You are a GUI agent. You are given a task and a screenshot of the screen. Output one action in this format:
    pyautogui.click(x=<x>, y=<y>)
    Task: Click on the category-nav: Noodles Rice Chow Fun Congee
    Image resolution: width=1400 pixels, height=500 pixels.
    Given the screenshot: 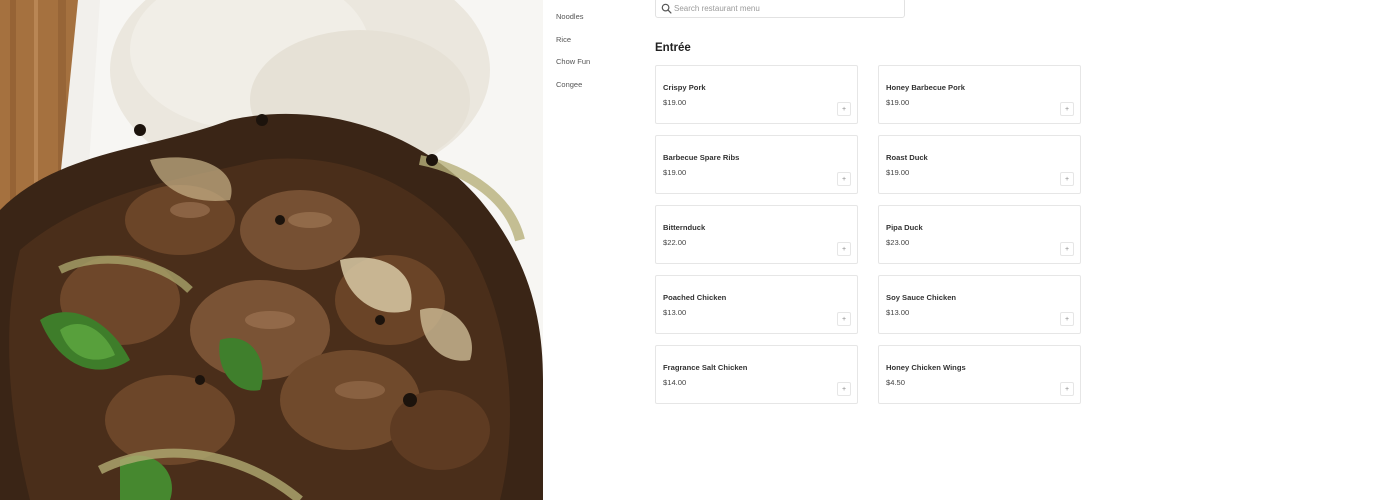 What is the action you would take?
    pyautogui.click(x=596, y=51)
    